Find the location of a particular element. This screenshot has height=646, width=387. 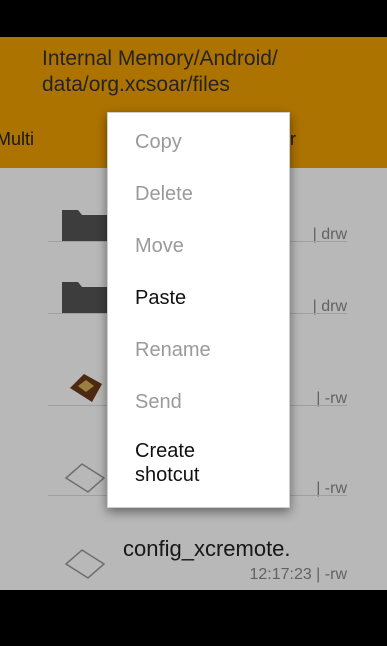

menu-item-delete: Delete is located at coordinates (198, 194).